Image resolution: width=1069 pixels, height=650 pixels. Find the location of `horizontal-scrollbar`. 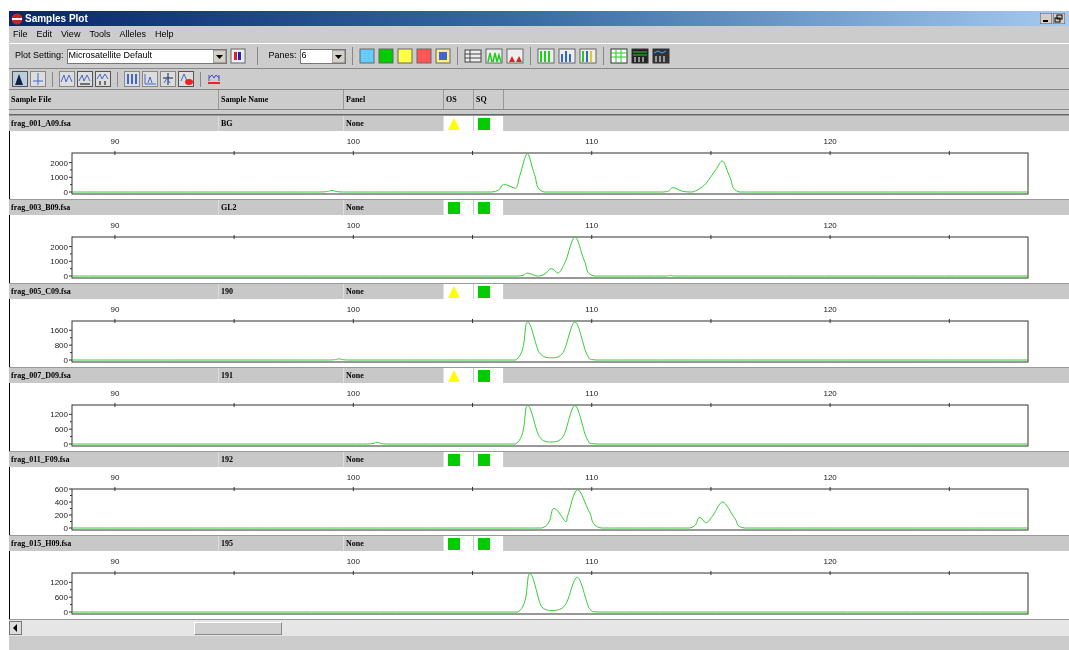

horizontal-scrollbar is located at coordinates (238, 628).